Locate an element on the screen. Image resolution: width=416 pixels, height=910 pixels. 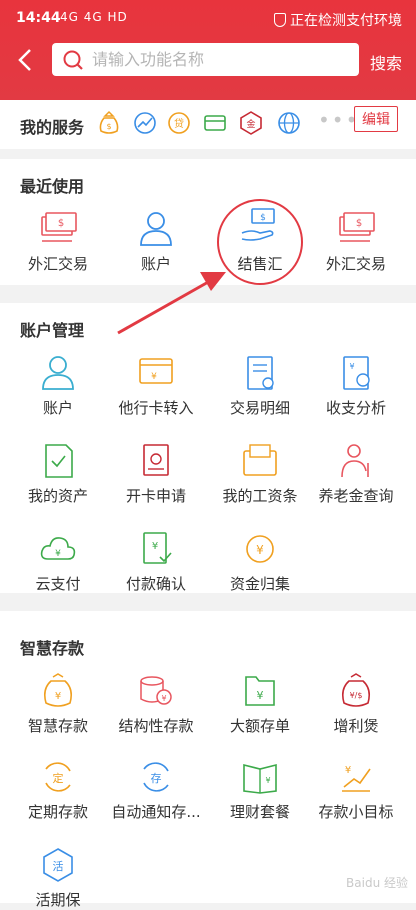
analysis-icon: ¥ is located at coordinates (356, 373).